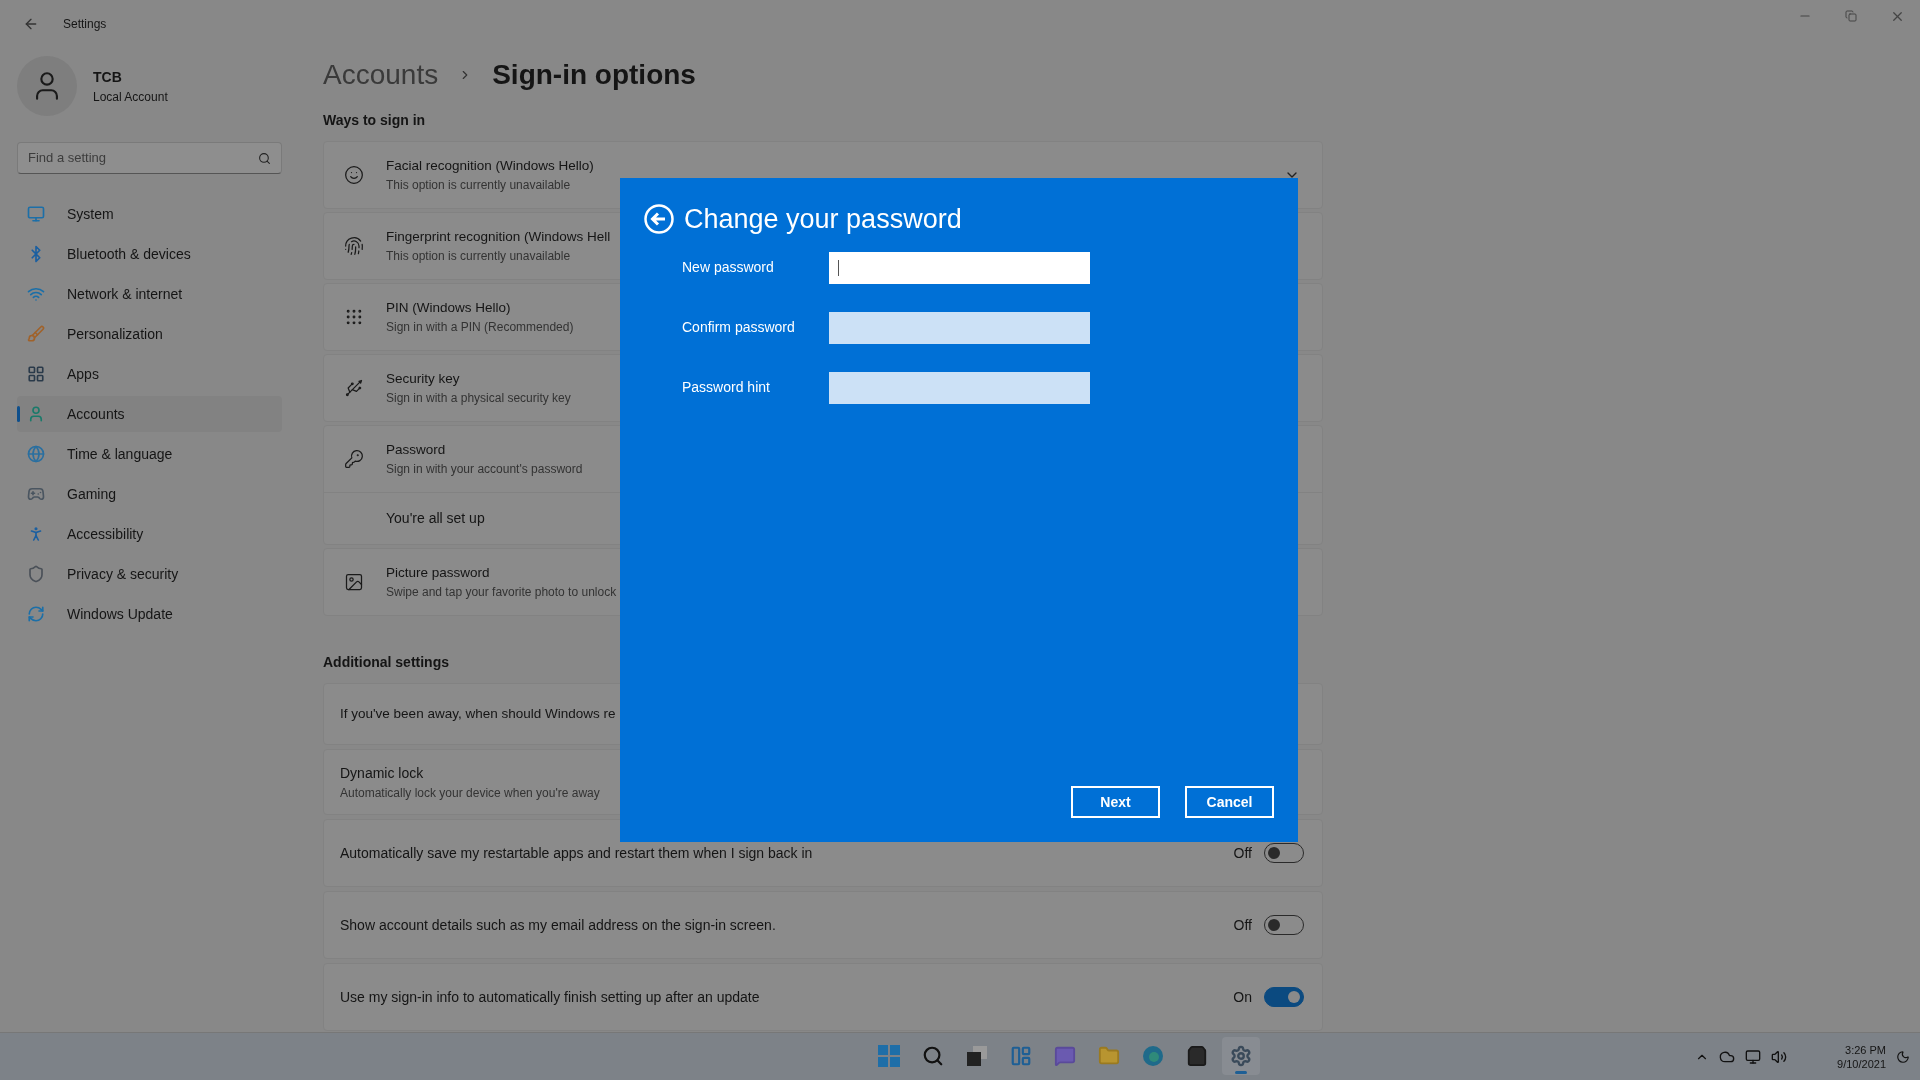  What do you see at coordinates (36, 414) in the screenshot?
I see `person-icon` at bounding box center [36, 414].